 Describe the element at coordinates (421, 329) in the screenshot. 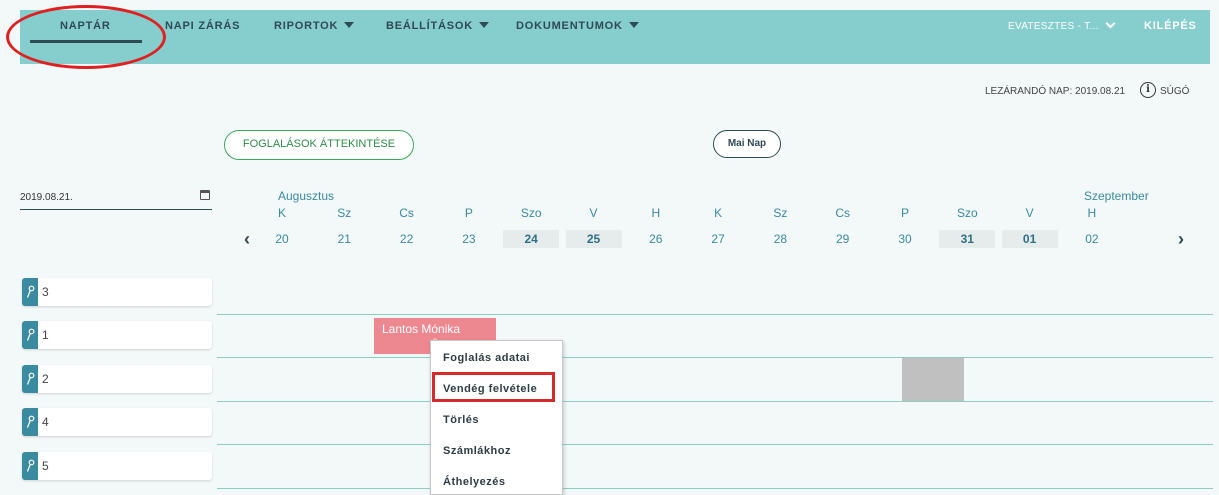

I see `booking-guest-name: Lantos Mónika` at that location.